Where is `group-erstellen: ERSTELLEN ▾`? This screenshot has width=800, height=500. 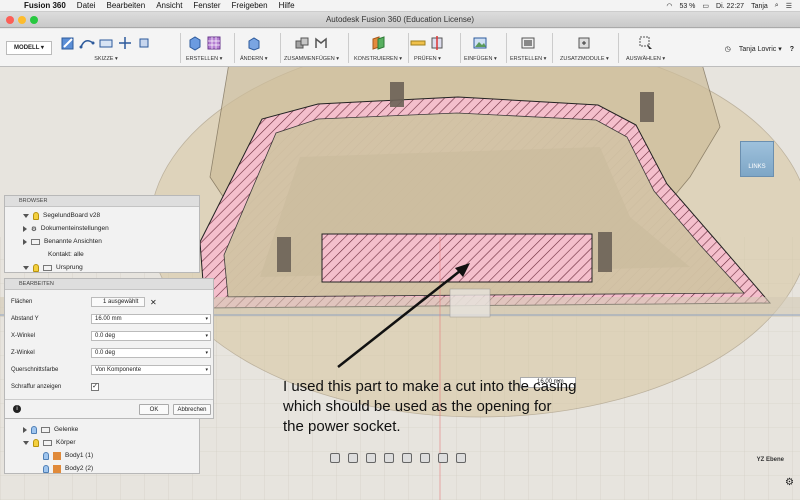
group-erstellen: ERSTELLEN ▾ is located at coordinates (204, 49).